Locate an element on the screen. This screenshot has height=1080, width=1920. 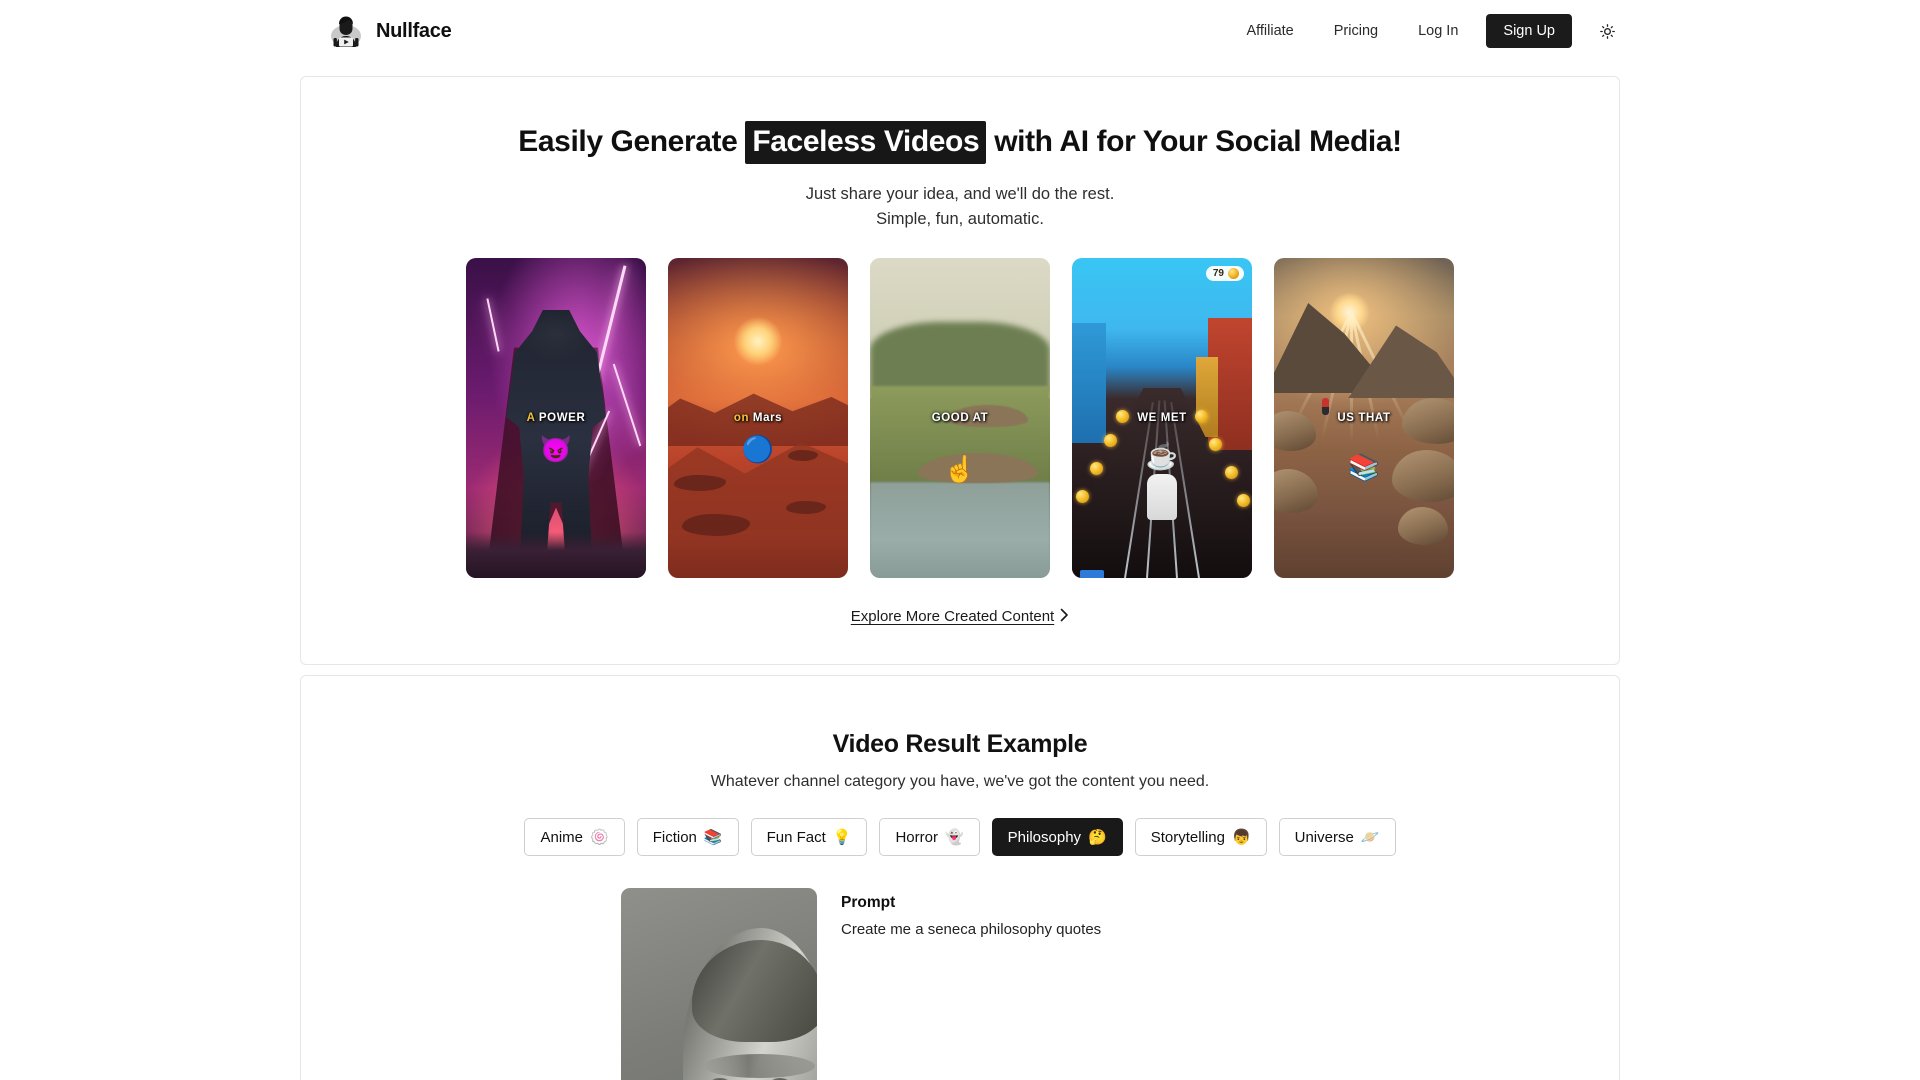
category-chip-philosophy: Philosophy 🤔 is located at coordinates (1057, 837).